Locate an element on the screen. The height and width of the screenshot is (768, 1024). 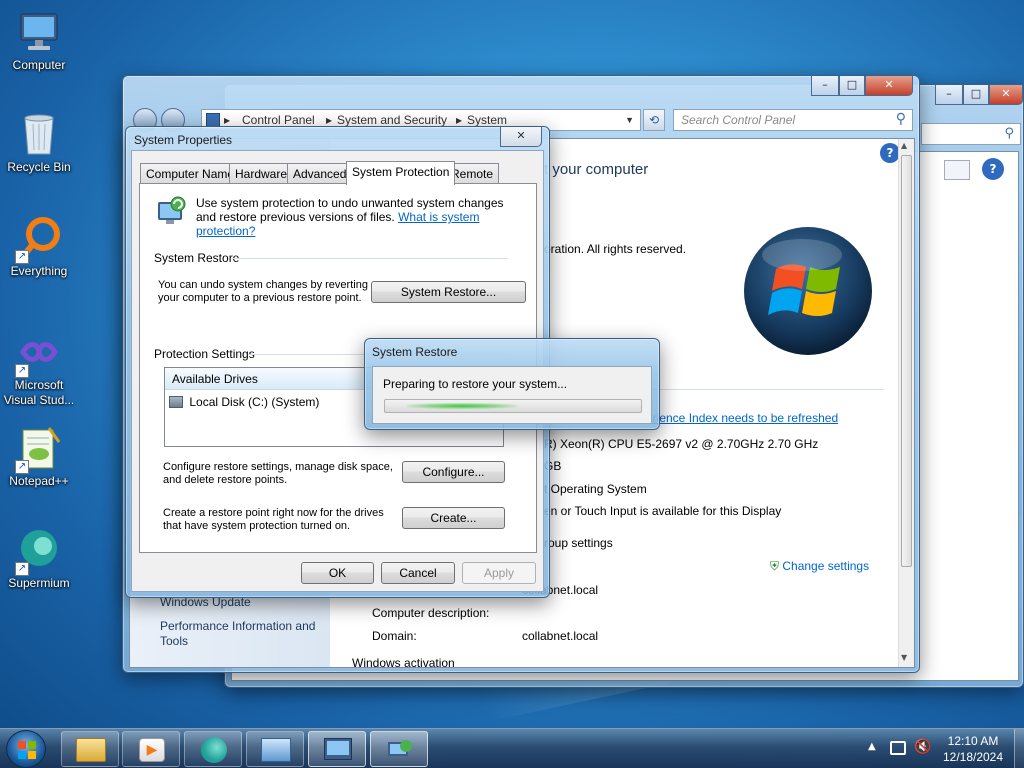
system-protection-icon is located at coordinates (171, 211).